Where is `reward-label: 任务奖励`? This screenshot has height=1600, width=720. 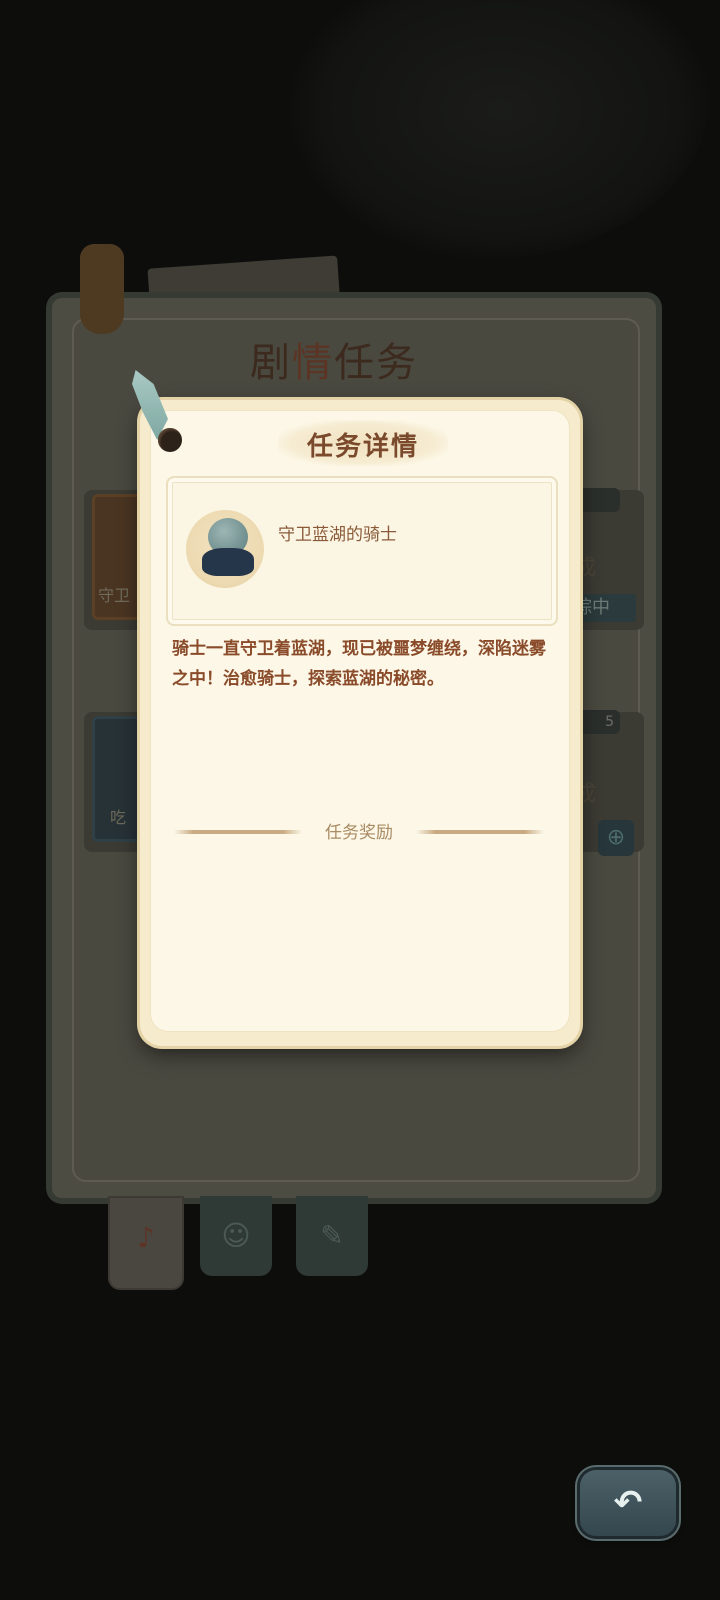
reward-label: 任务奖励 is located at coordinates (359, 833).